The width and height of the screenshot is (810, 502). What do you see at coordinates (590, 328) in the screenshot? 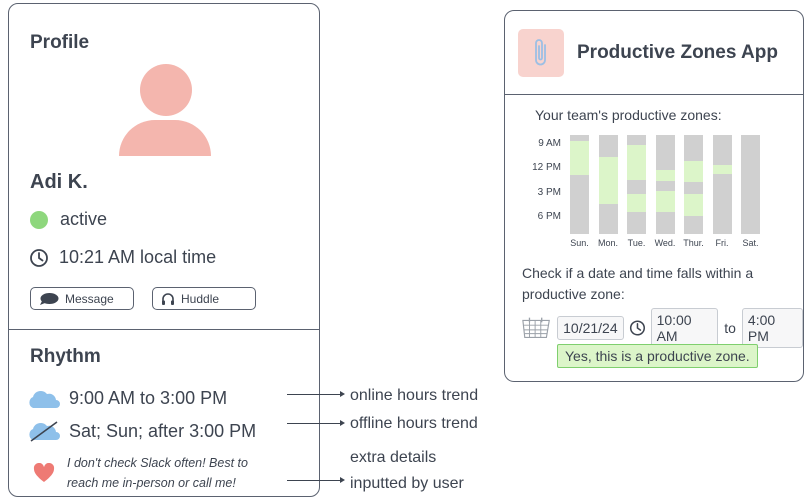
I see `date-input: 10/21/24` at bounding box center [590, 328].